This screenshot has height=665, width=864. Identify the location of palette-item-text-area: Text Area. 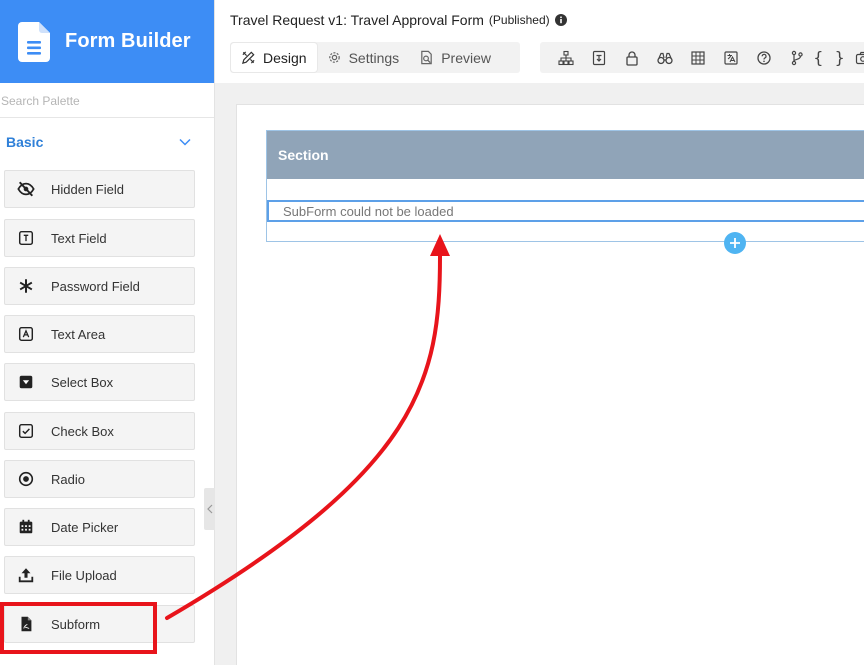
(99, 334).